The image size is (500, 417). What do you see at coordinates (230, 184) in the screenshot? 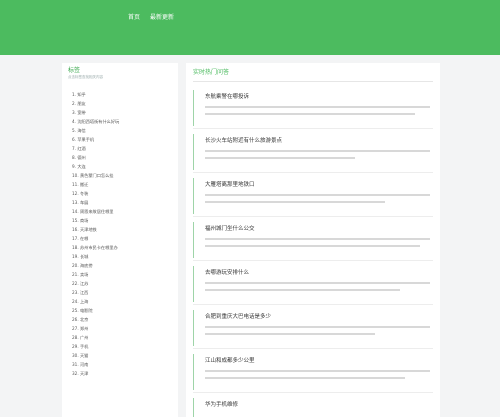
I see `qa-card-title: 大雁塔离那里地铁口` at bounding box center [230, 184].